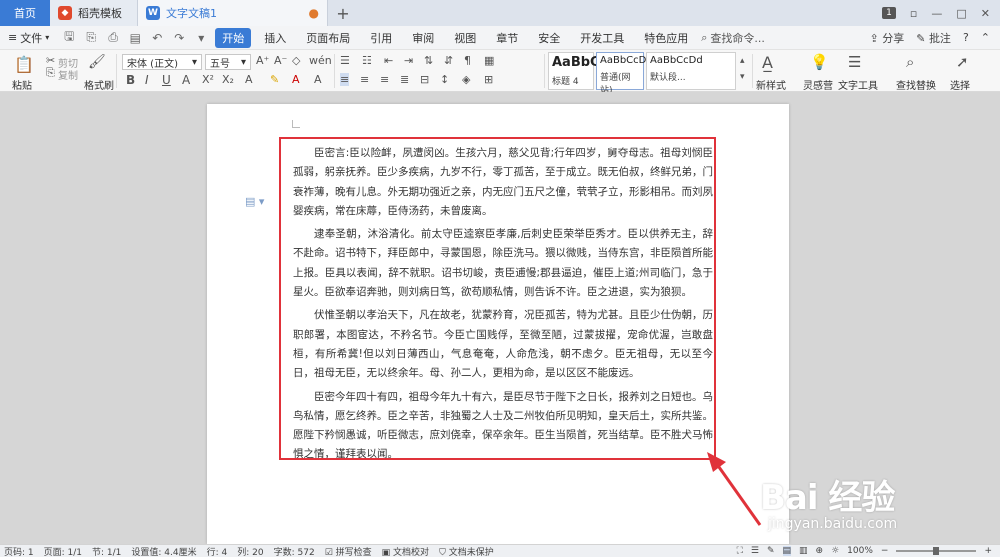 Image resolution: width=1000 pixels, height=557 pixels. Describe the element at coordinates (314, 13) in the screenshot. I see `close-tab-icon: ●` at that location.